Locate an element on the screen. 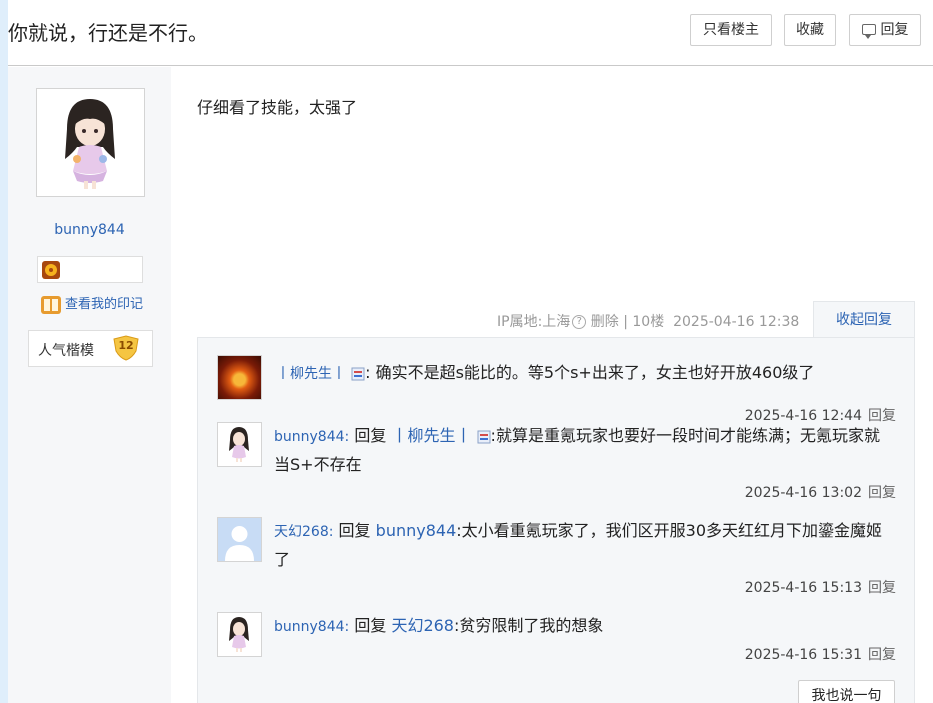  reply-button-label: 回复 is located at coordinates (894, 30).